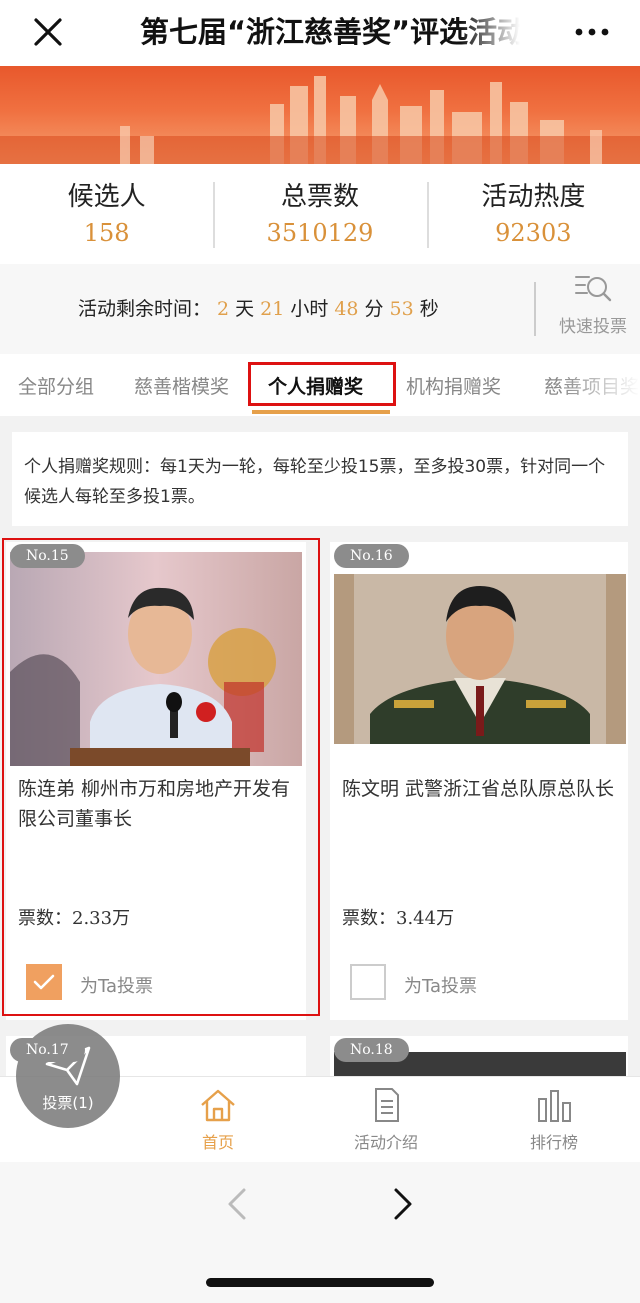  Describe the element at coordinates (217, 1142) in the screenshot. I see `tabbar-home-label: 首页` at that location.